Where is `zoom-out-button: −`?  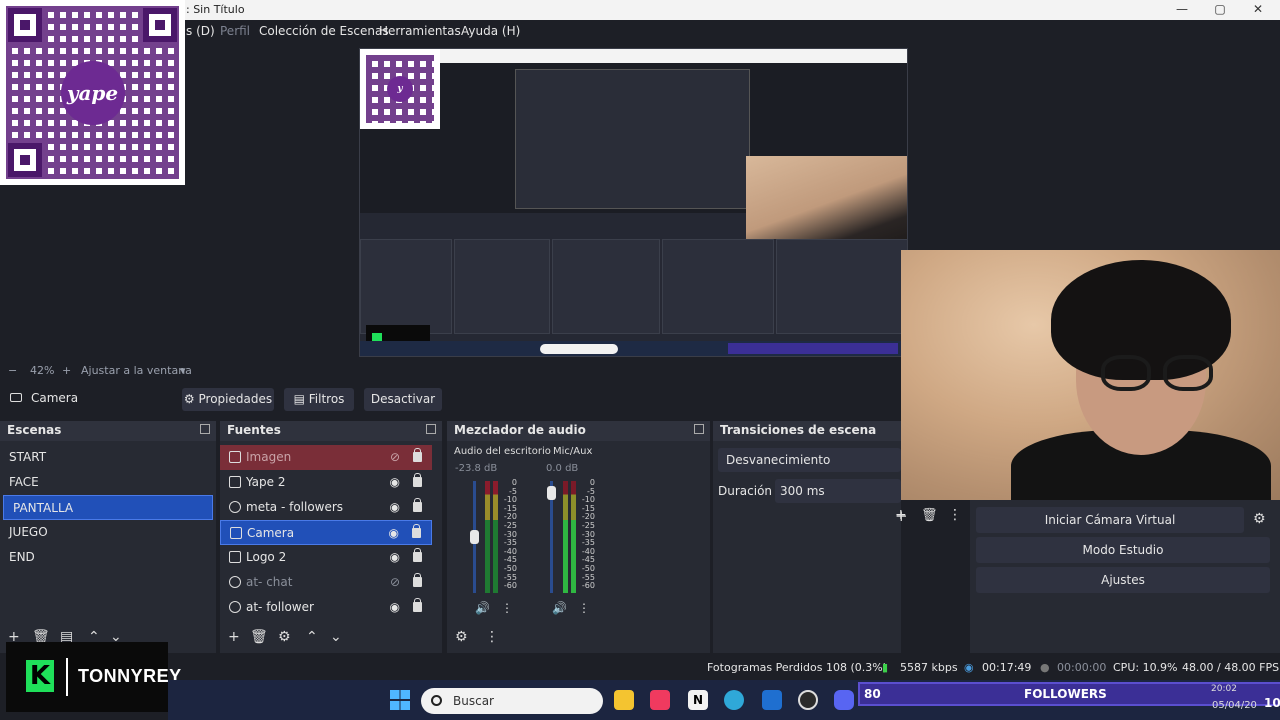
zoom-out-button: − is located at coordinates (12, 370).